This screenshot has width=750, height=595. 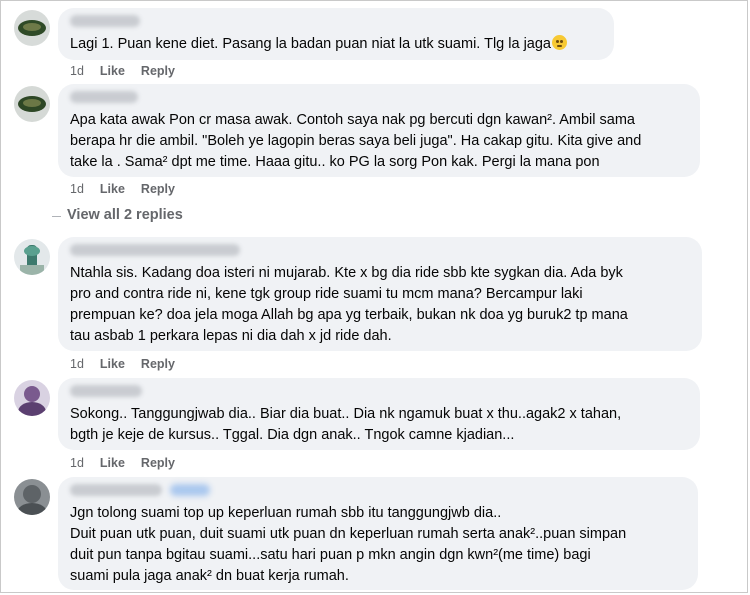 I want to click on pleading-face-icon, so click(x=559, y=42).